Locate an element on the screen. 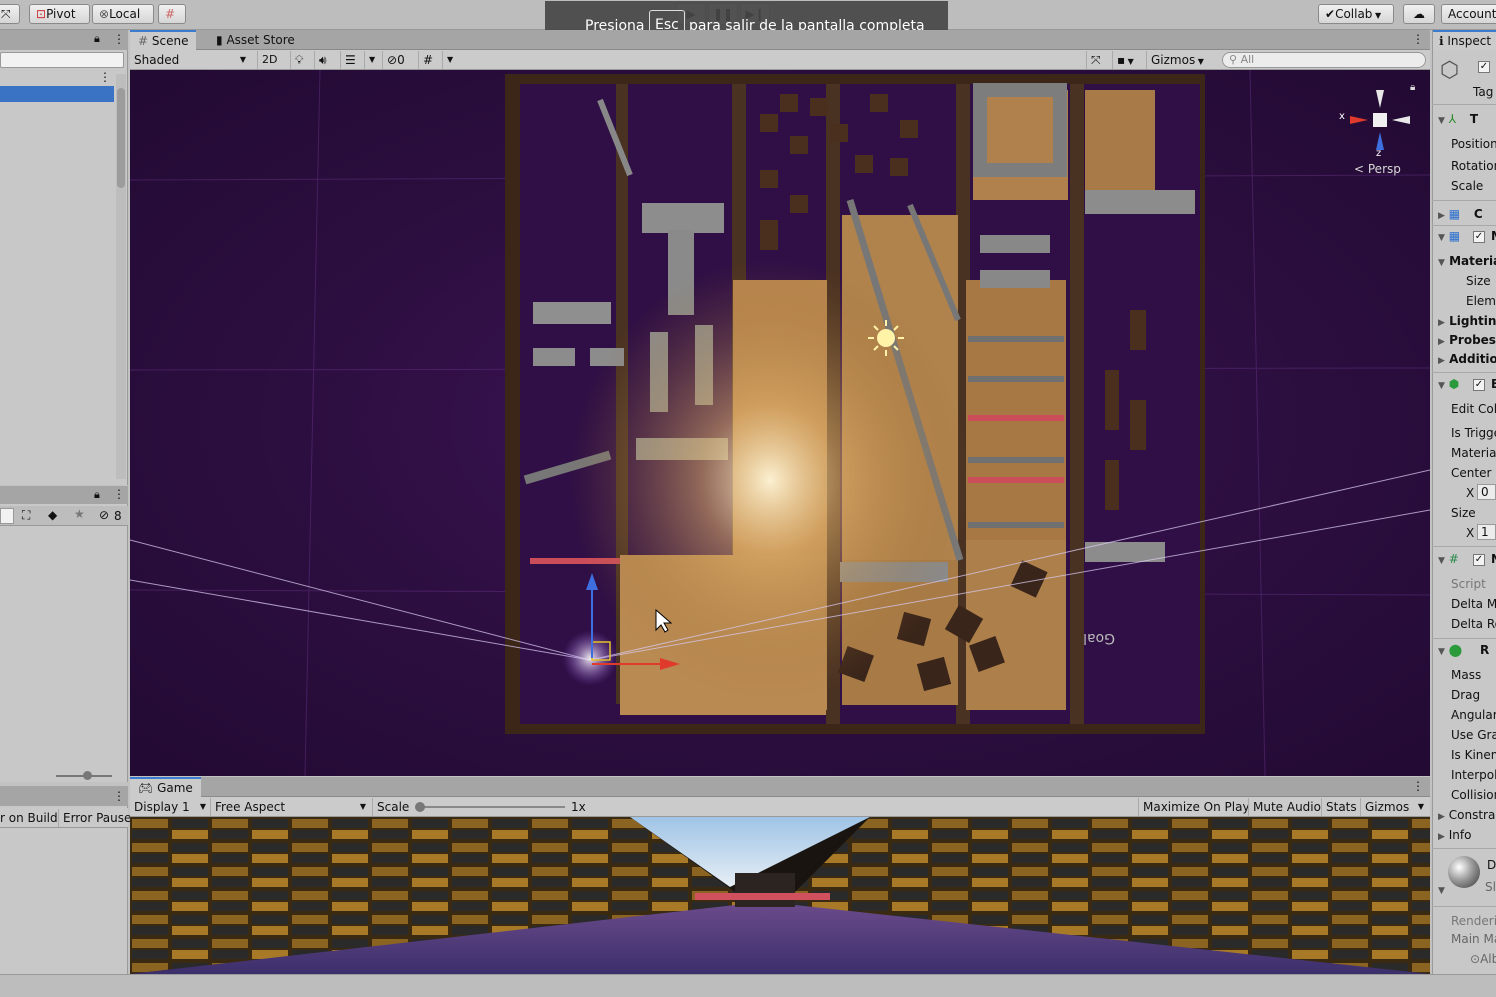 The image size is (1496, 997). hidden-objects-toggle: ⊘0 is located at coordinates (398, 60).